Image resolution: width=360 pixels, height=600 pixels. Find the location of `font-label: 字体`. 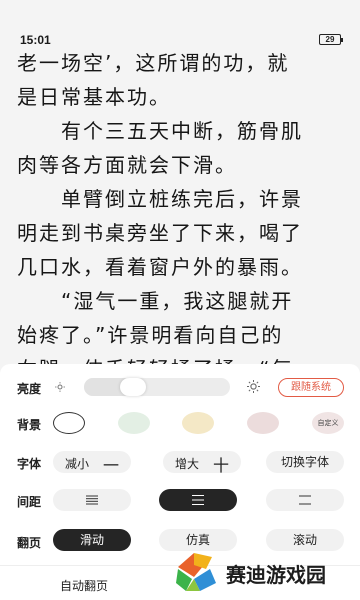

font-label: 字体 is located at coordinates (29, 464).